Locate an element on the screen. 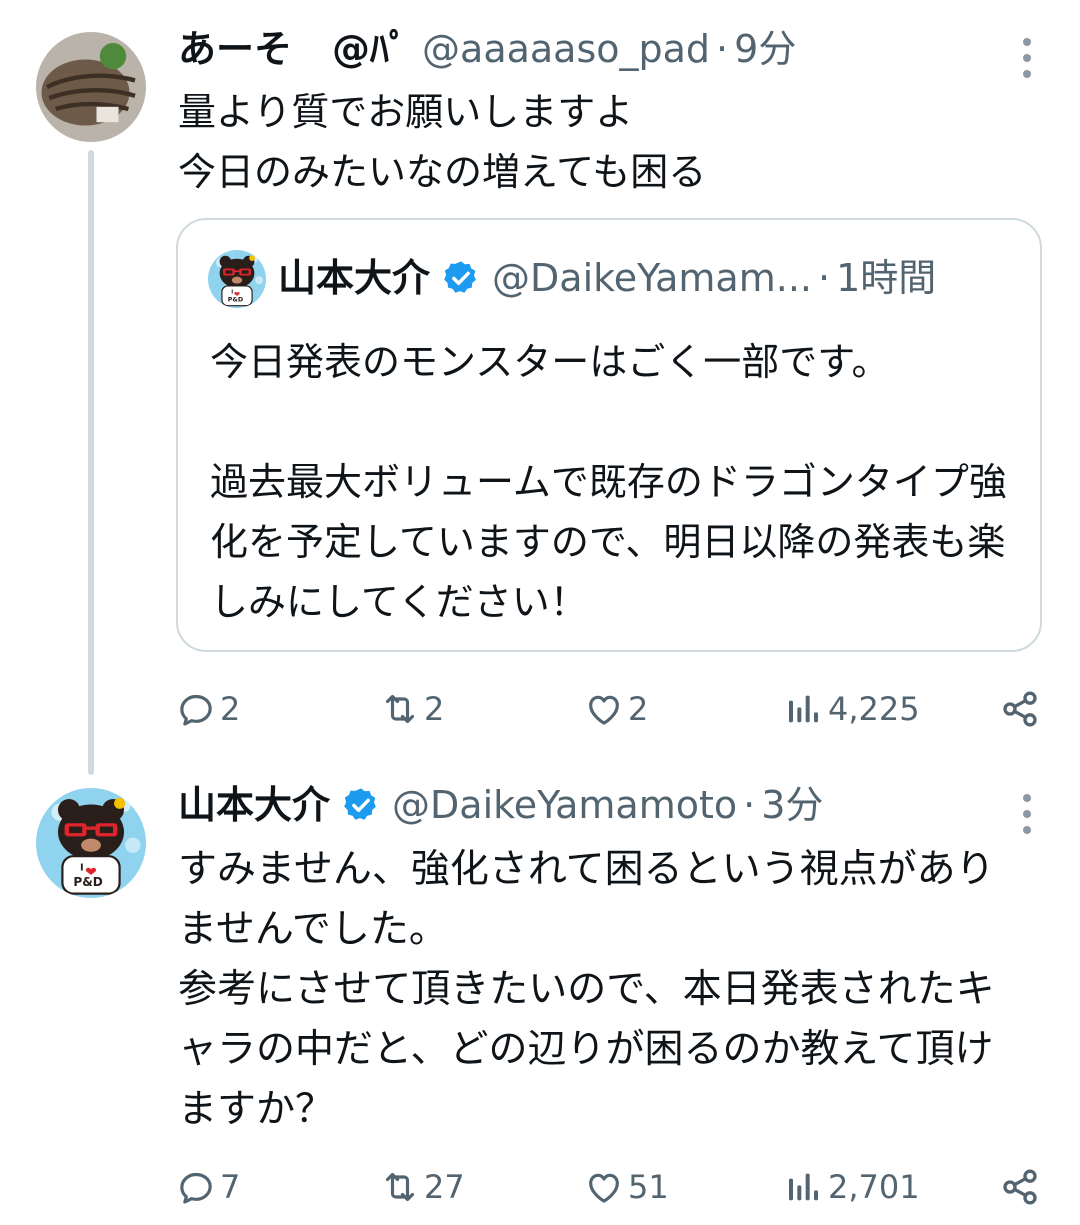 The width and height of the screenshot is (1080, 1225). like-button: 51 is located at coordinates (626, 1187).